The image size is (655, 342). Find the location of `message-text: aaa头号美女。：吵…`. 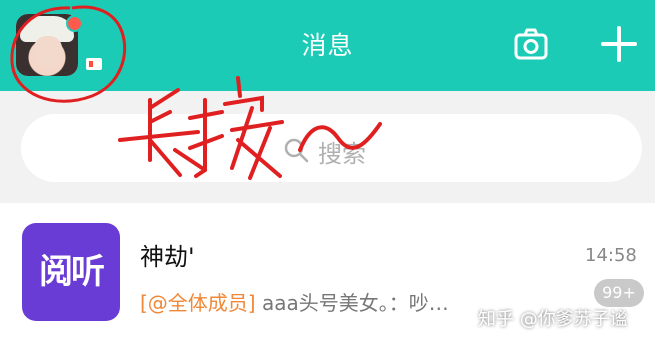

message-text: aaa头号美女。：吵… is located at coordinates (352, 303).